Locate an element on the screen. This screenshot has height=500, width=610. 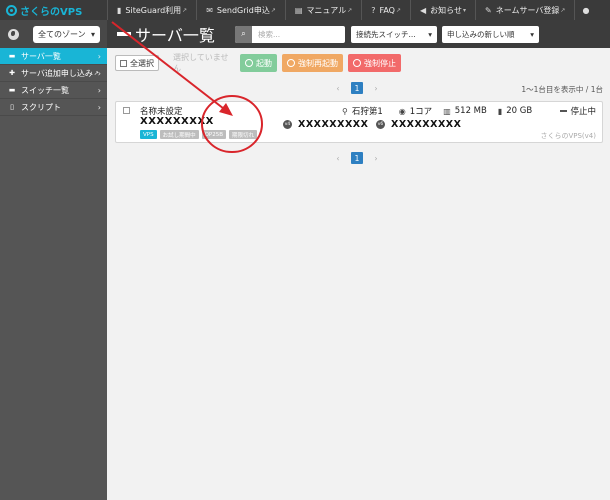
page-header: サーバ一覧 ⌕ 検索... 接続先スイッチ... ▾ 申し込みの新しい順 ▾ is located at coordinates (358, 34).